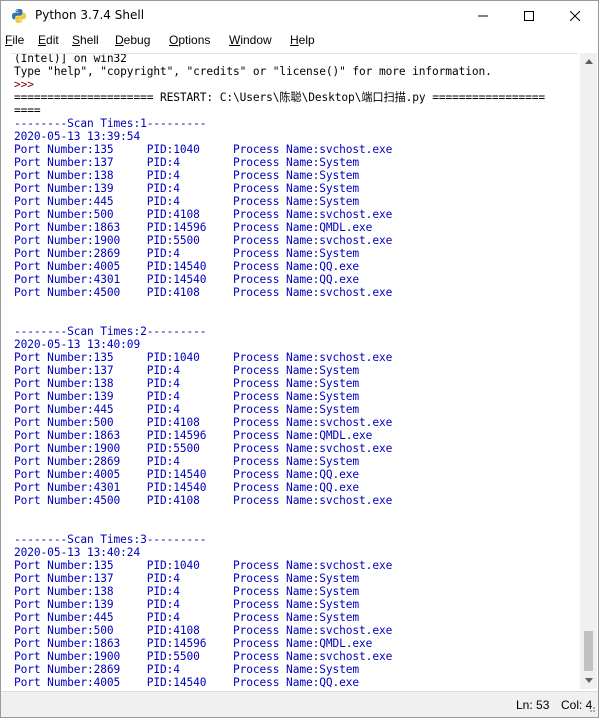 This screenshot has width=599, height=718. Describe the element at coordinates (24, 84) in the screenshot. I see `shell-line: >>>` at that location.